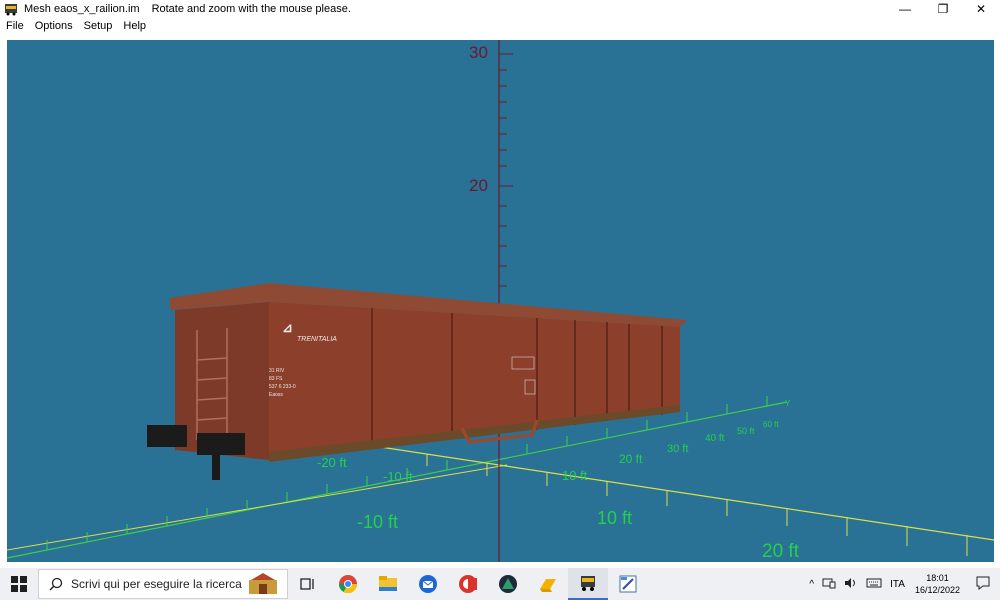 The width and height of the screenshot is (1000, 600). Describe the element at coordinates (276, 379) in the screenshot. I see `wagon-code-2: 83 FS` at that location.